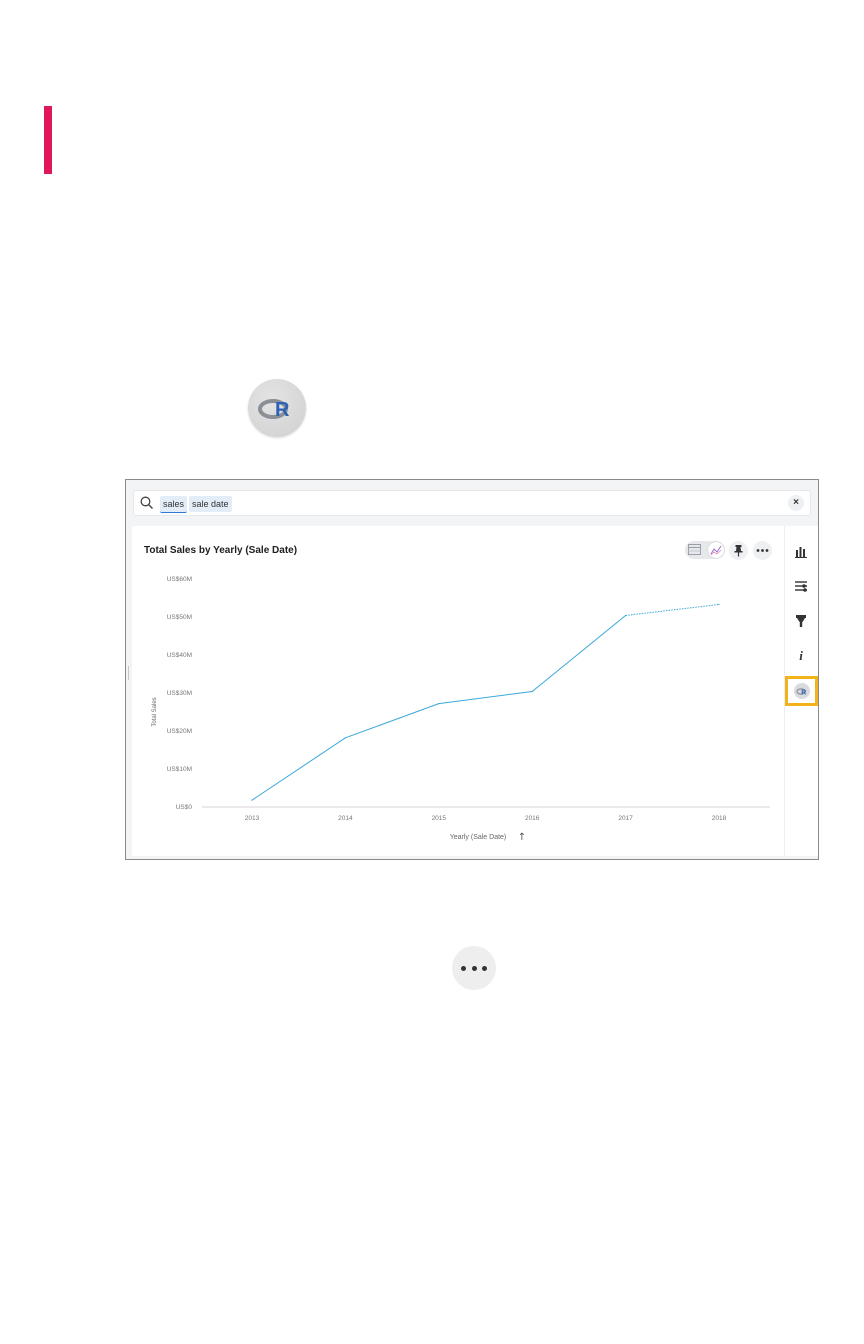 This screenshot has width=864, height=1344. I want to click on more-options-icon, so click(474, 968).